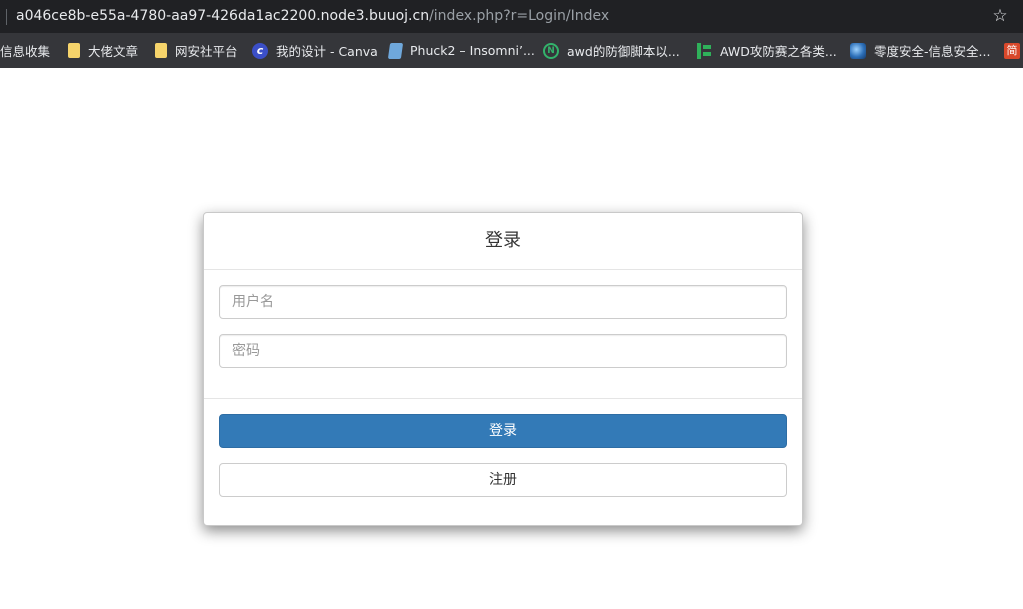  What do you see at coordinates (519, 16) in the screenshot?
I see `url-path: /index.php?r=Login/Index` at bounding box center [519, 16].